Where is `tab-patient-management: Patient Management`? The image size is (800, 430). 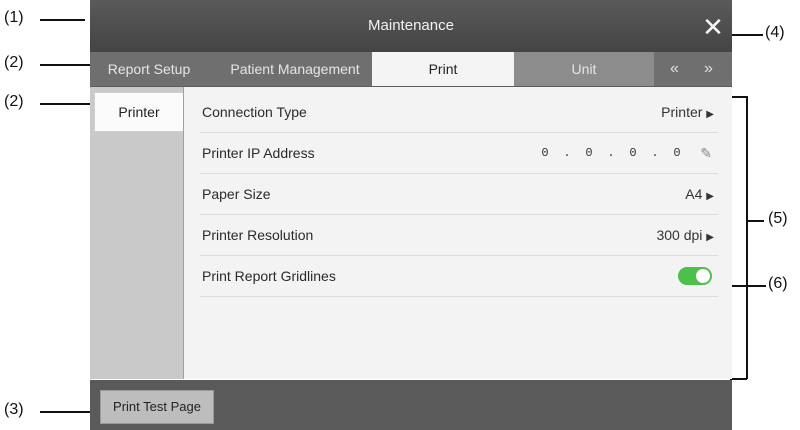 tab-patient-management: Patient Management is located at coordinates (295, 69).